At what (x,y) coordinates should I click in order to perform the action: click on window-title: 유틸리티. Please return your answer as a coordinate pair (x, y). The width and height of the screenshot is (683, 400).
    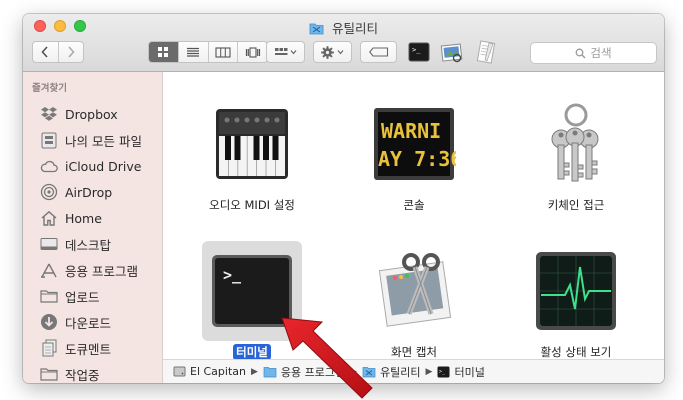
    Looking at the image, I should click on (354, 28).